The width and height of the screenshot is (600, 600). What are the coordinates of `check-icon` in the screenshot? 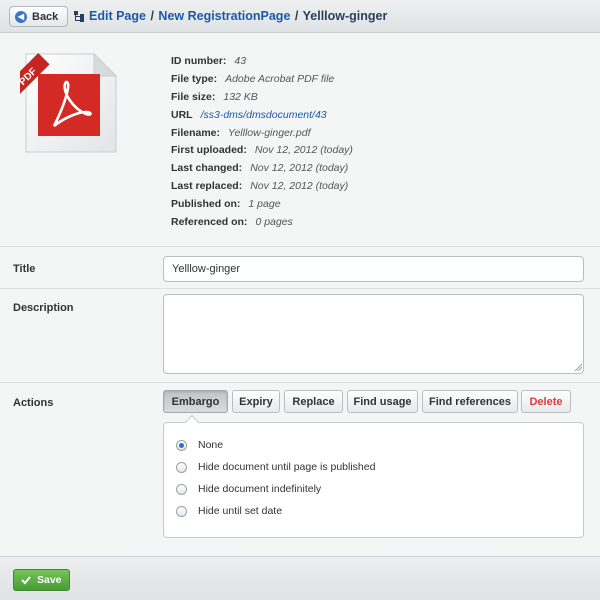 It's located at (26, 580).